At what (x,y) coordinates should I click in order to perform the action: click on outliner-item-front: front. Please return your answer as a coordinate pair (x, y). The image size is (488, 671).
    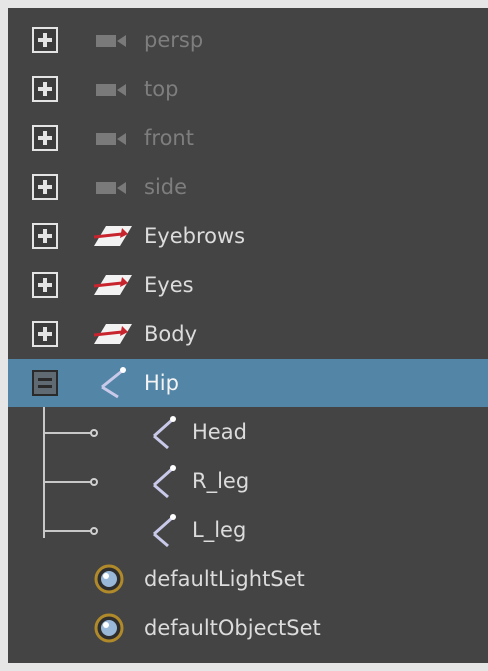
    Looking at the image, I should click on (248, 138).